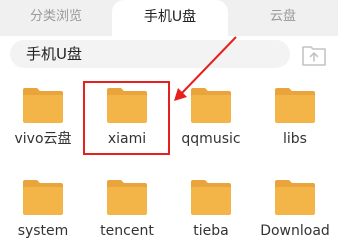 The width and height of the screenshot is (338, 246). I want to click on folder-item: tieba, so click(211, 211).